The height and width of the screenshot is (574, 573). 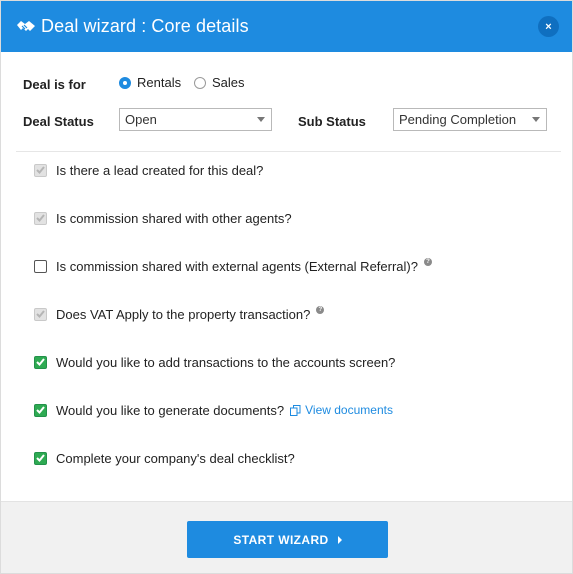 What do you see at coordinates (40, 266) in the screenshot?
I see `checkbox-external-referral` at bounding box center [40, 266].